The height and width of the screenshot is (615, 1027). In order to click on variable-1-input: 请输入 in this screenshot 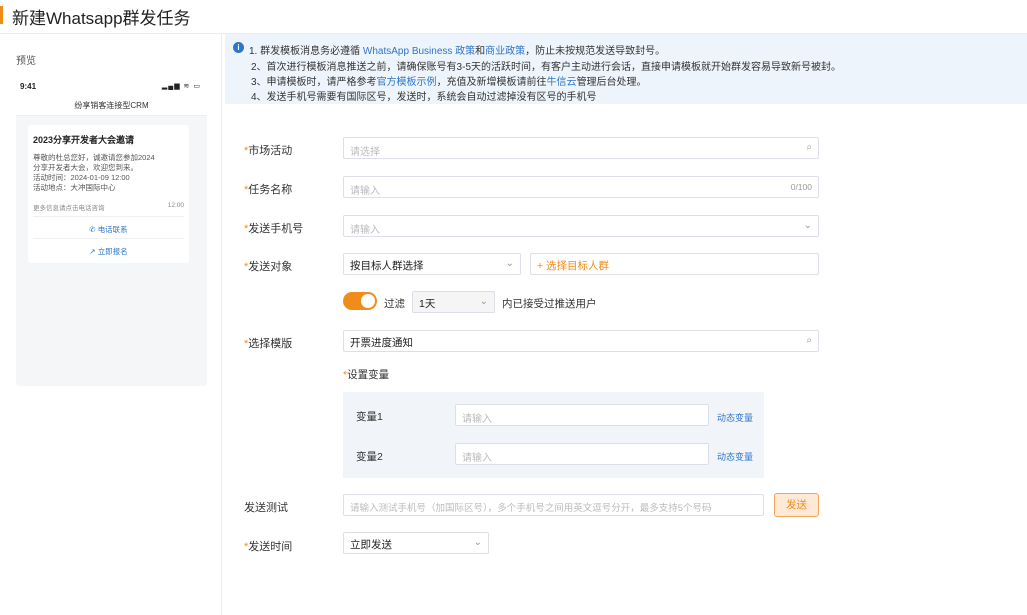, I will do `click(582, 415)`.